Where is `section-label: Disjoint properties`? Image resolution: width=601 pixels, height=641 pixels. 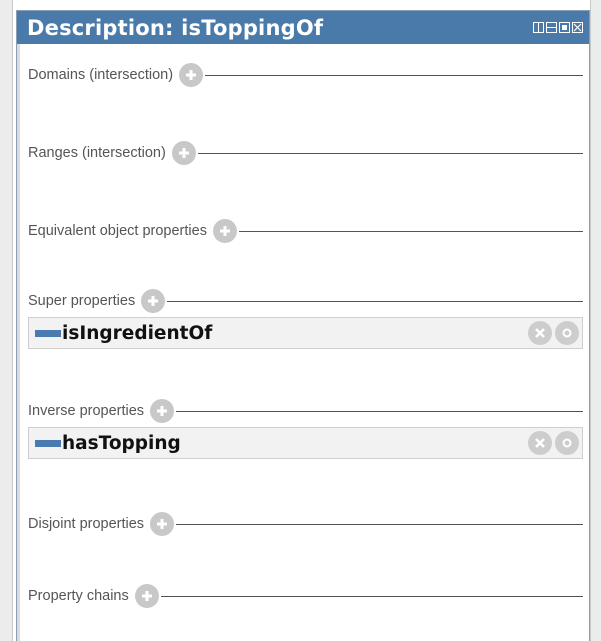 section-label: Disjoint properties is located at coordinates (86, 524).